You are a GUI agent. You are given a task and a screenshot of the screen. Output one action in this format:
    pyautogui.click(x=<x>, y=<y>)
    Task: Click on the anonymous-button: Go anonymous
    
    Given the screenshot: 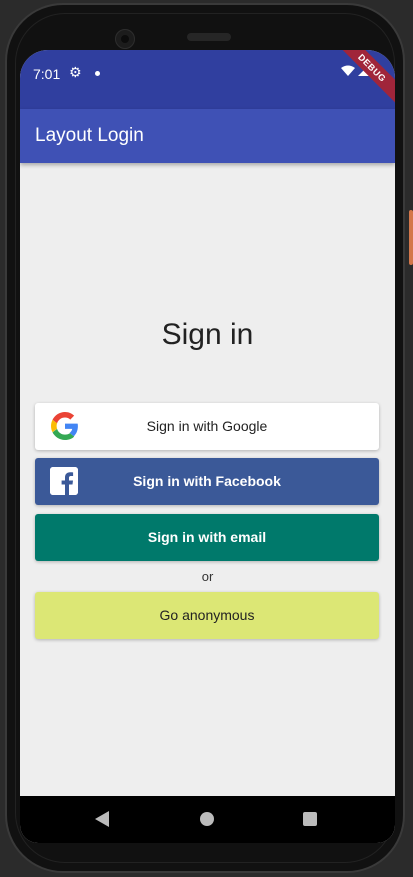 What is the action you would take?
    pyautogui.click(x=207, y=615)
    